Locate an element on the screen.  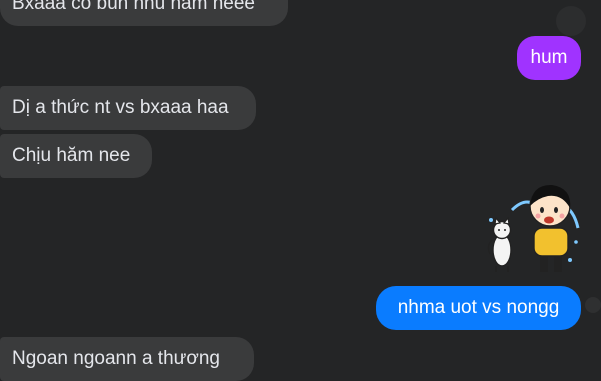
crying-kid-and-cat-sticker is located at coordinates (532, 230).